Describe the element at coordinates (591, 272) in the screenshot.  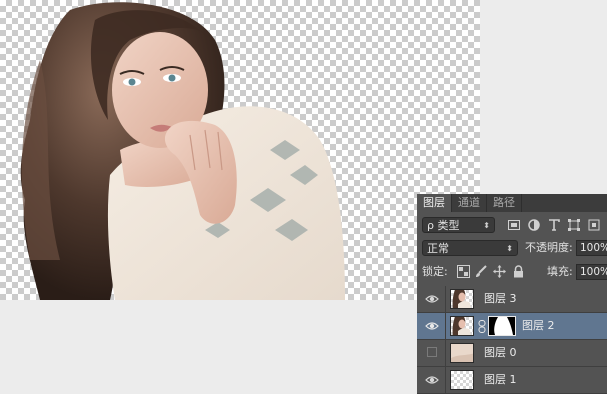
I see `fill-input: 100%` at that location.